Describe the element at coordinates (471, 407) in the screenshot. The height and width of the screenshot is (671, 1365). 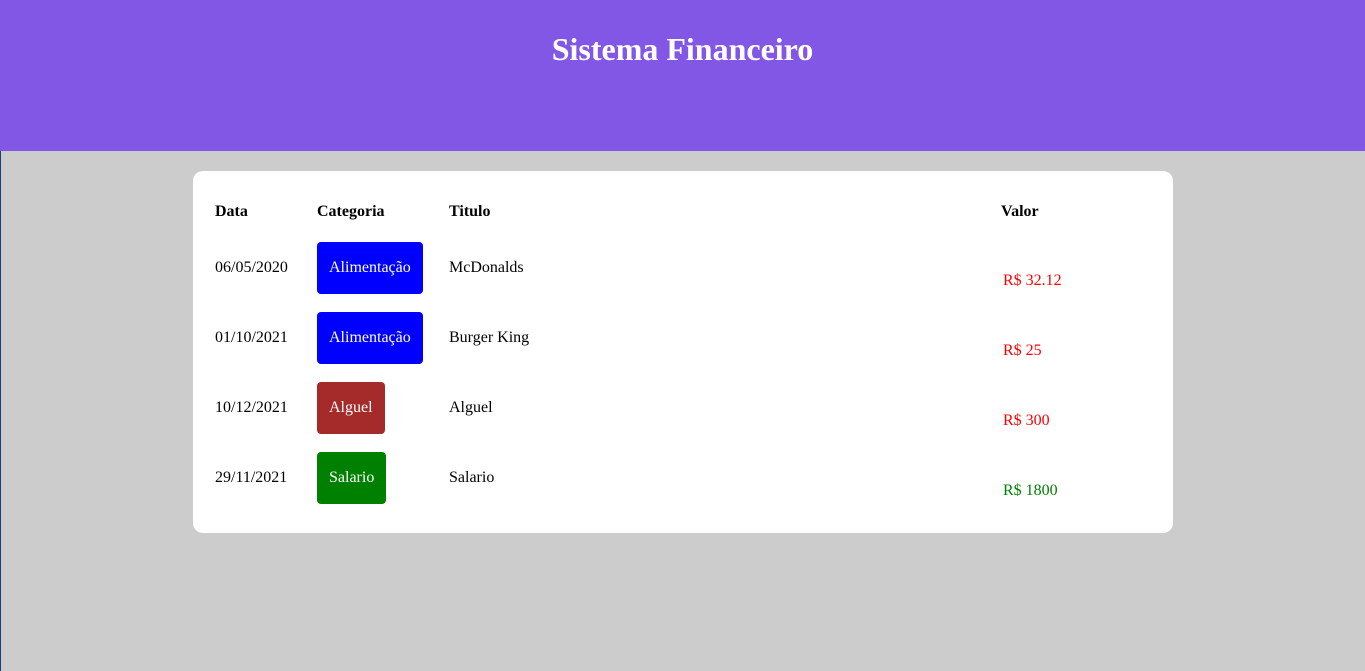
I see `row-title: Alguel` at that location.